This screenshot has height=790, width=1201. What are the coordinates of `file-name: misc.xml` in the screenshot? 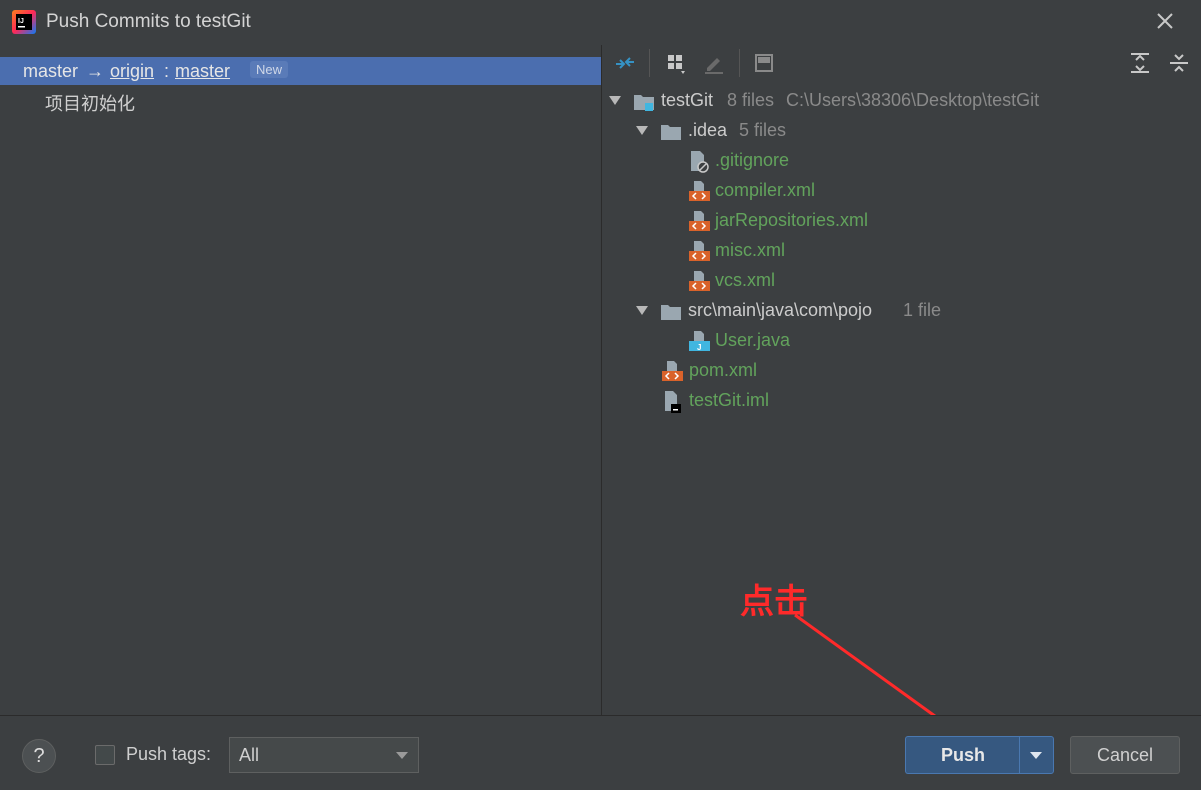 It's located at (750, 250).